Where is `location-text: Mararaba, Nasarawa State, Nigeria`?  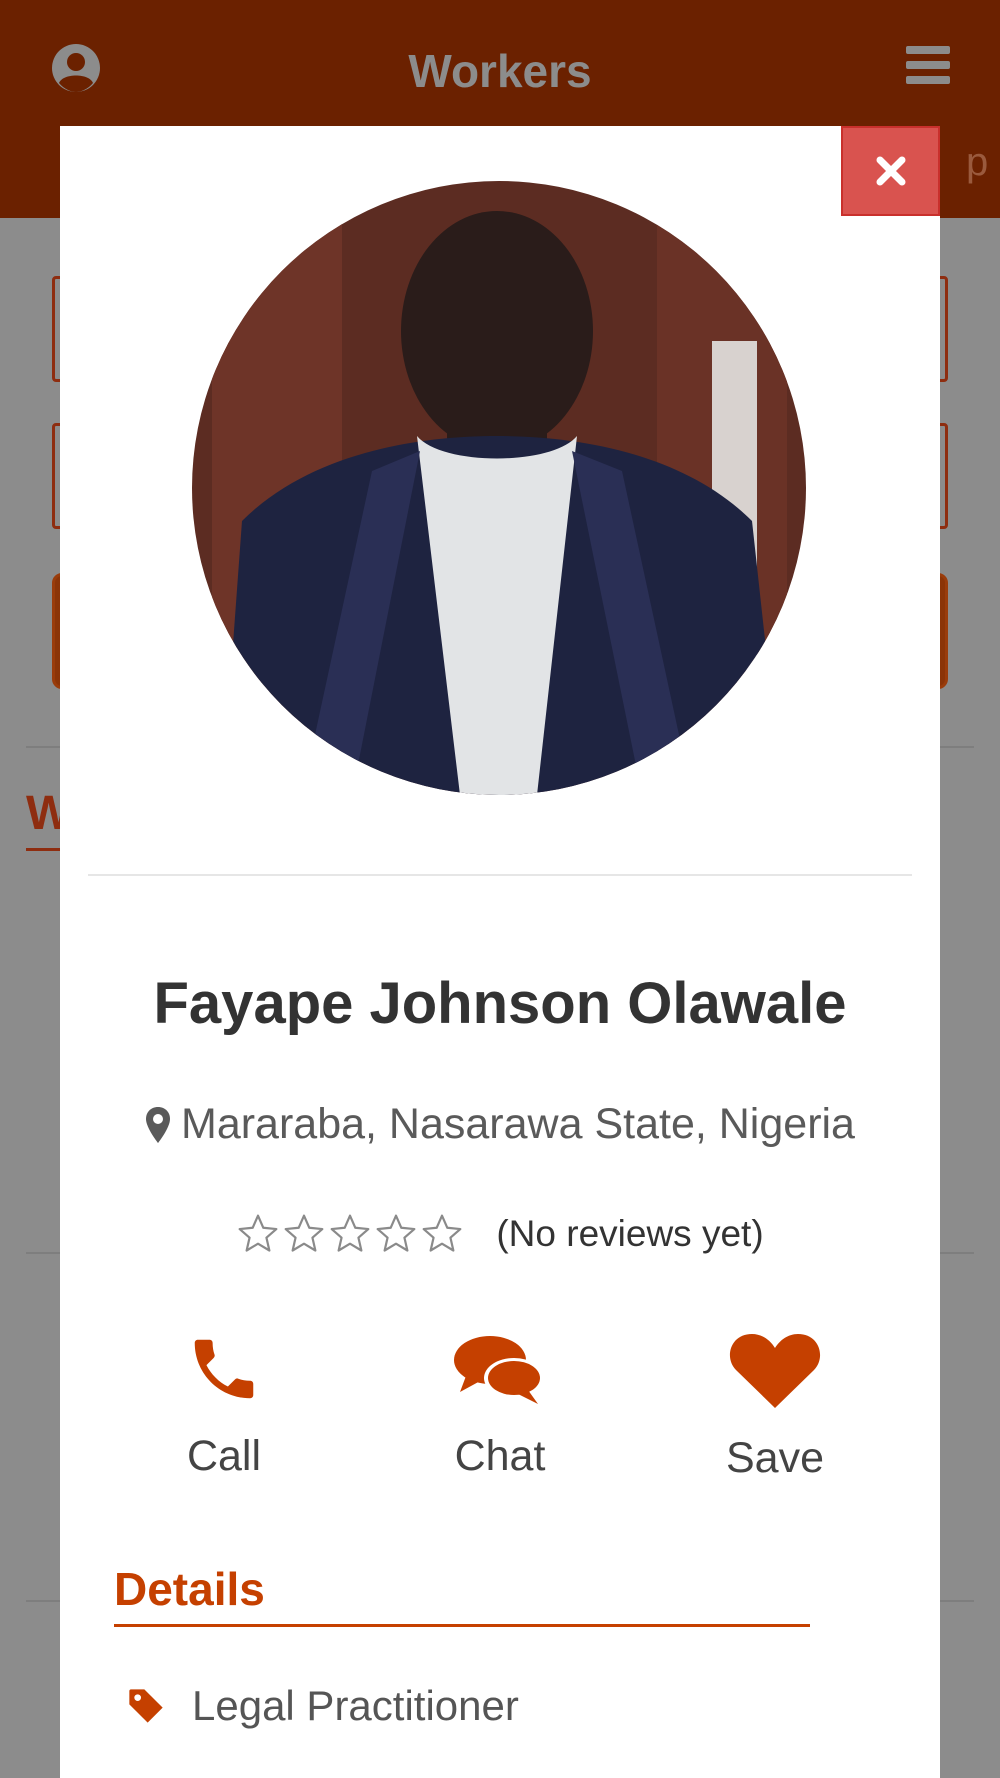 location-text: Mararaba, Nasarawa State, Nigeria is located at coordinates (518, 1124).